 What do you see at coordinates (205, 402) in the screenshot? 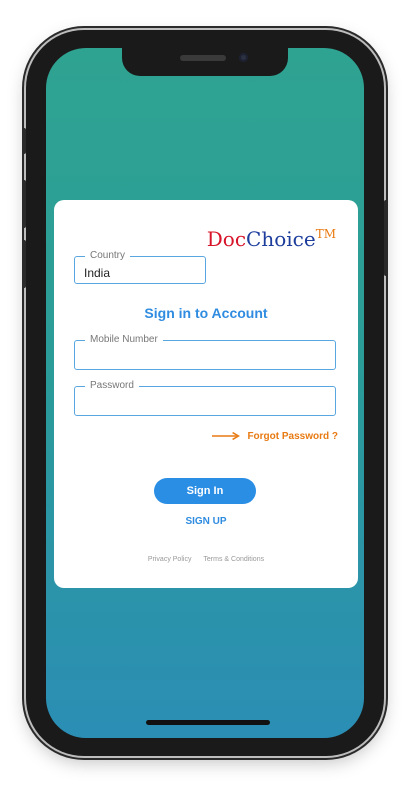
I see `password-input` at bounding box center [205, 402].